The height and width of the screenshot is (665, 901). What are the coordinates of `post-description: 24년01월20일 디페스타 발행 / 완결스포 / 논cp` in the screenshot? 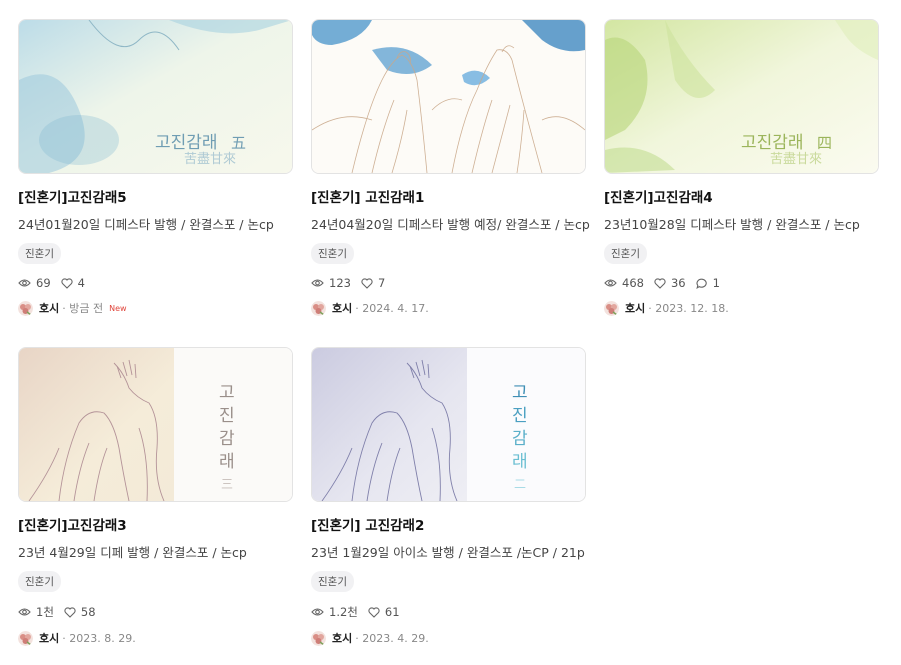 It's located at (146, 224).